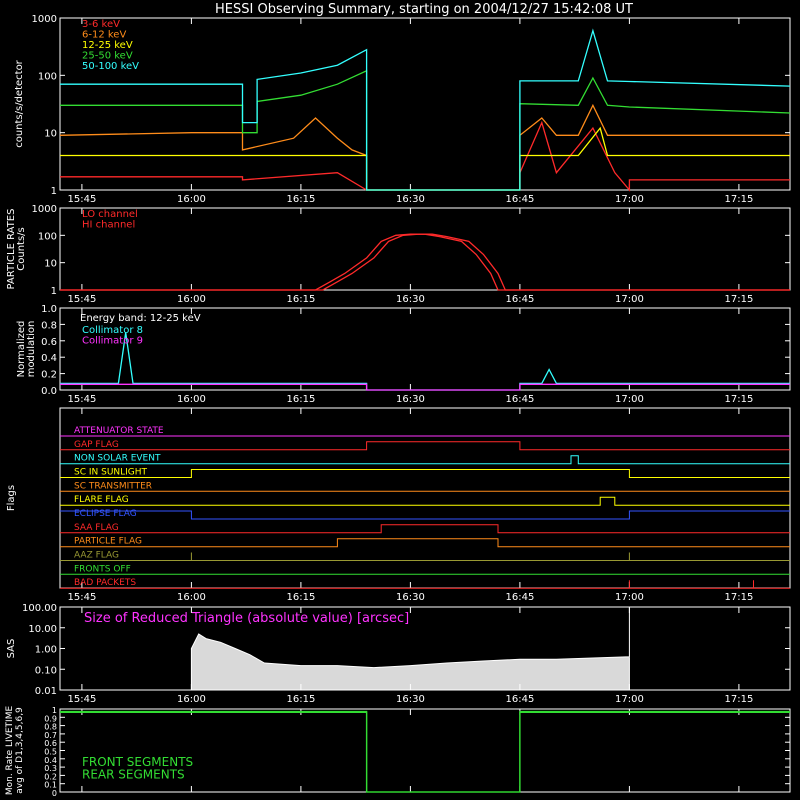 The image size is (800, 800). What do you see at coordinates (50, 760) in the screenshot?
I see `y-tick-label: 0.4` at bounding box center [50, 760].